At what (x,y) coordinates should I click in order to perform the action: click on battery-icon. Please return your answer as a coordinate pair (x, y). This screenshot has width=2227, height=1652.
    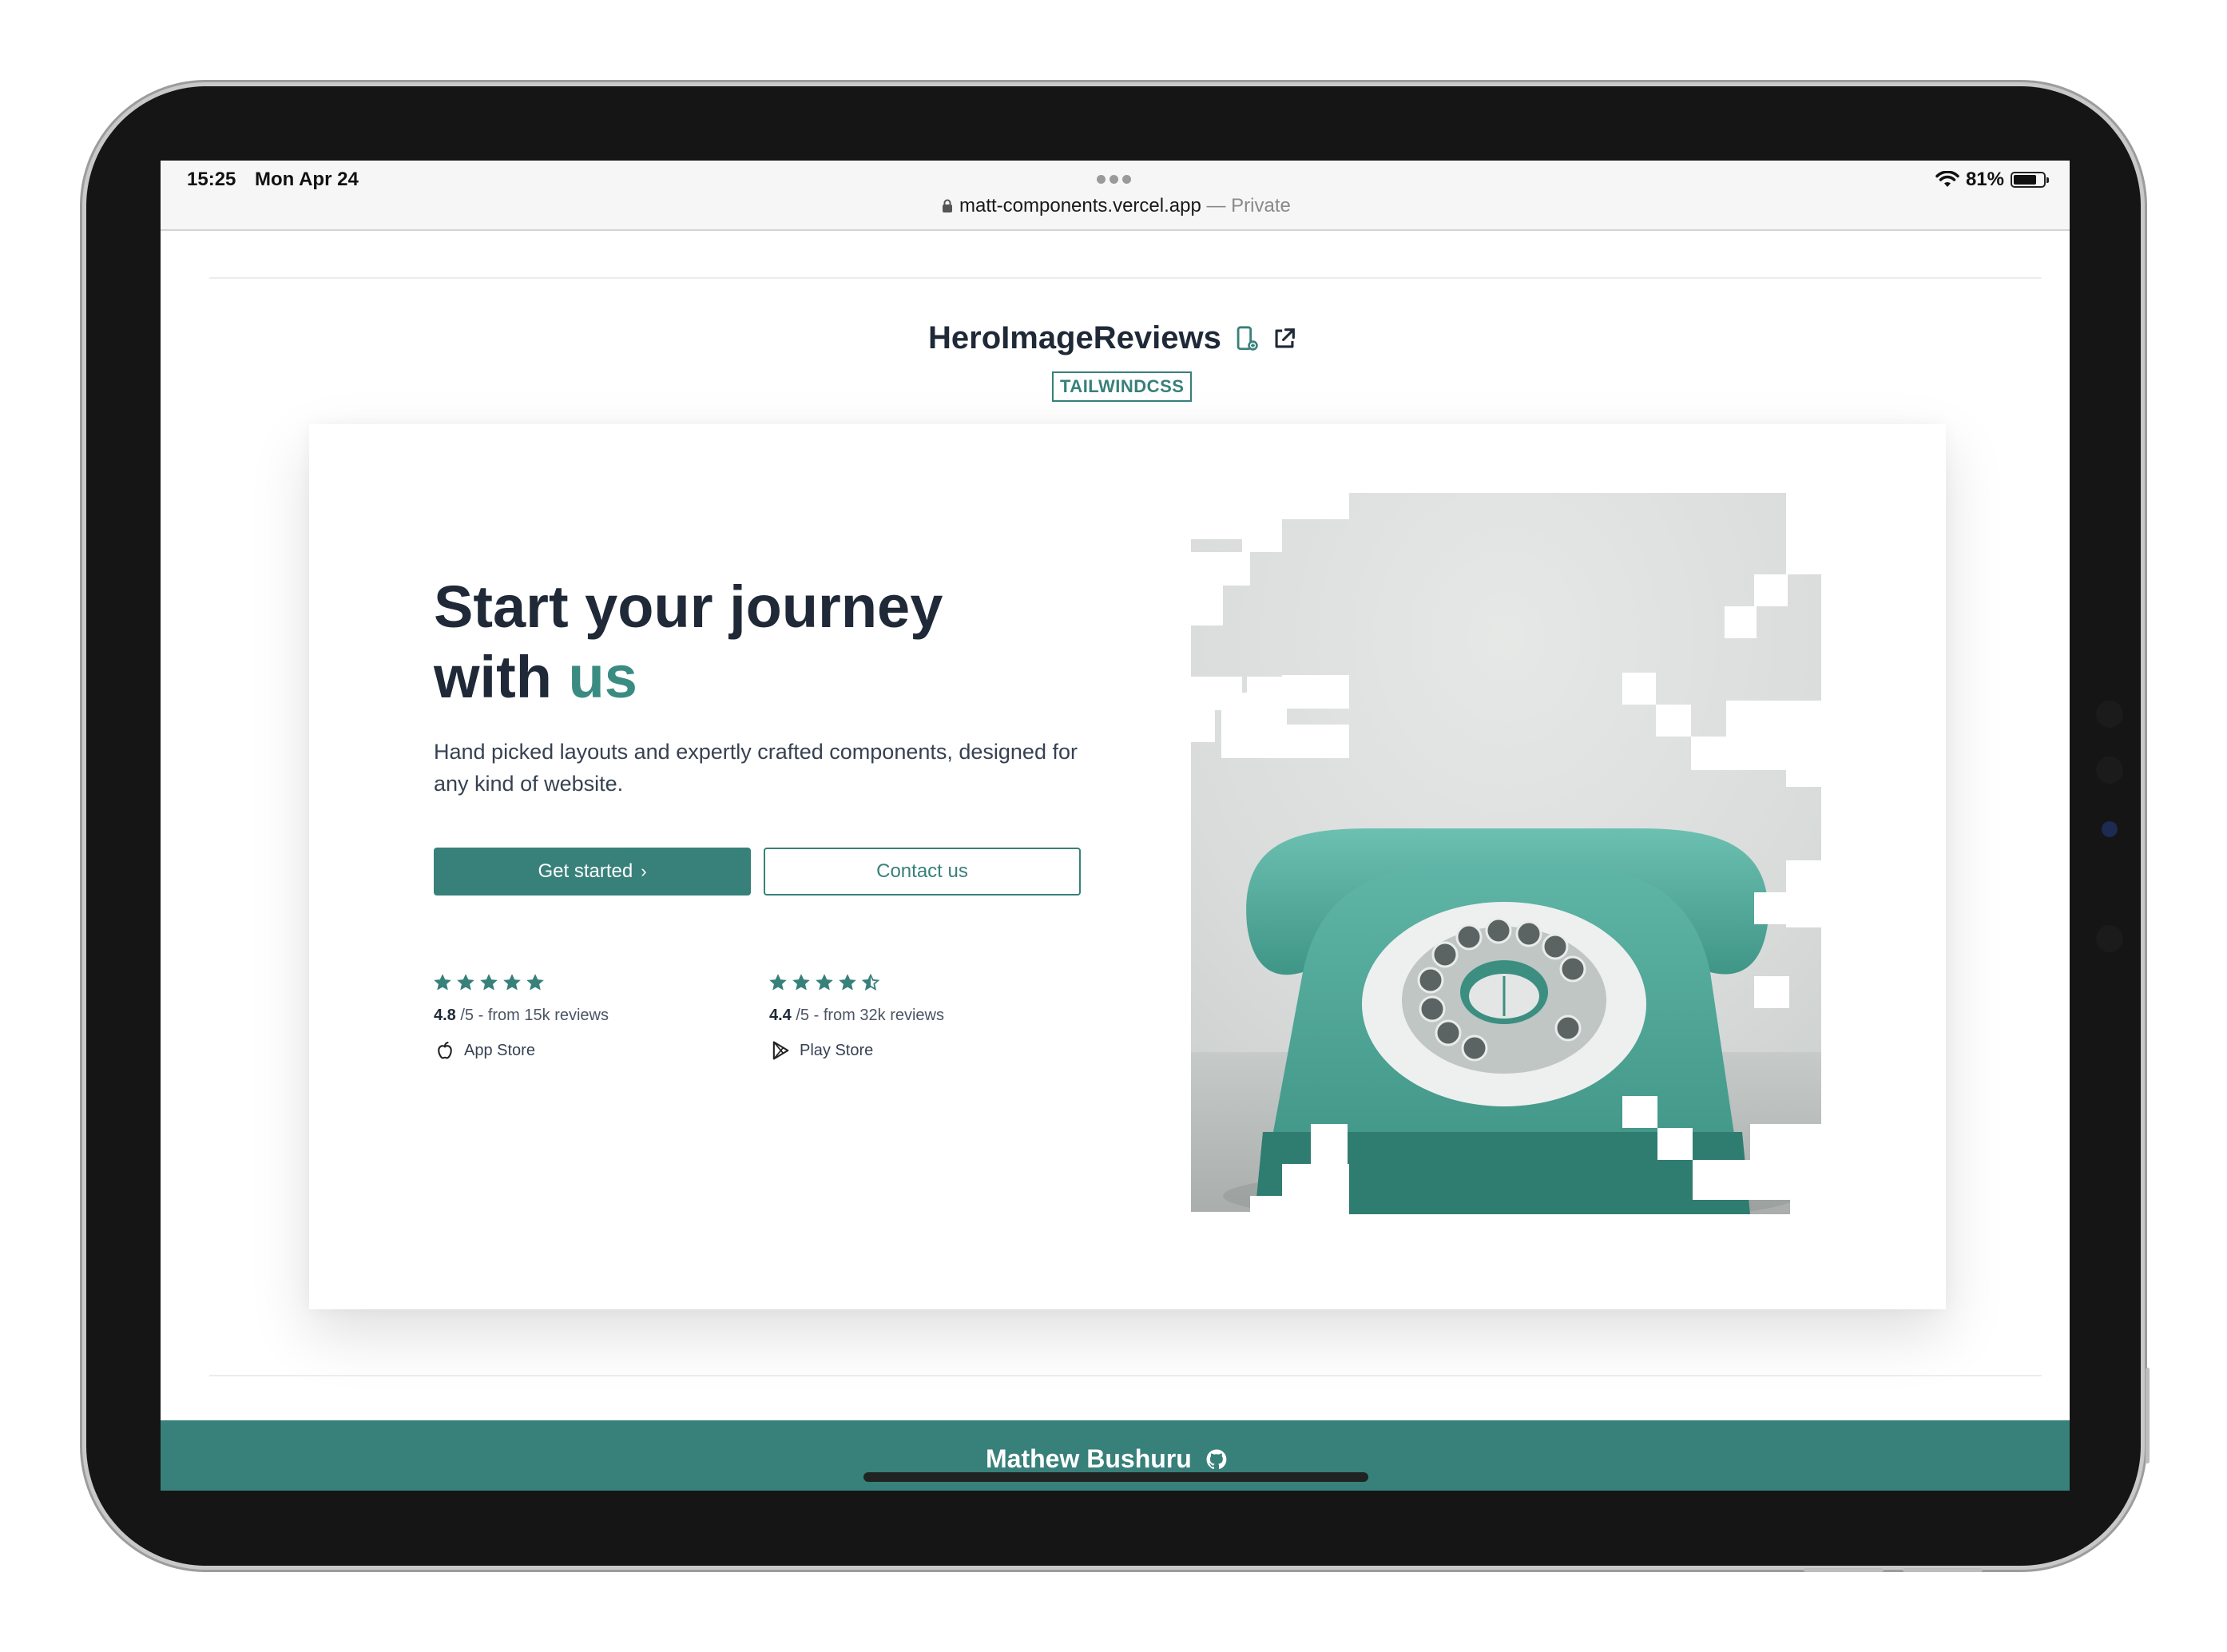
    Looking at the image, I should click on (2030, 180).